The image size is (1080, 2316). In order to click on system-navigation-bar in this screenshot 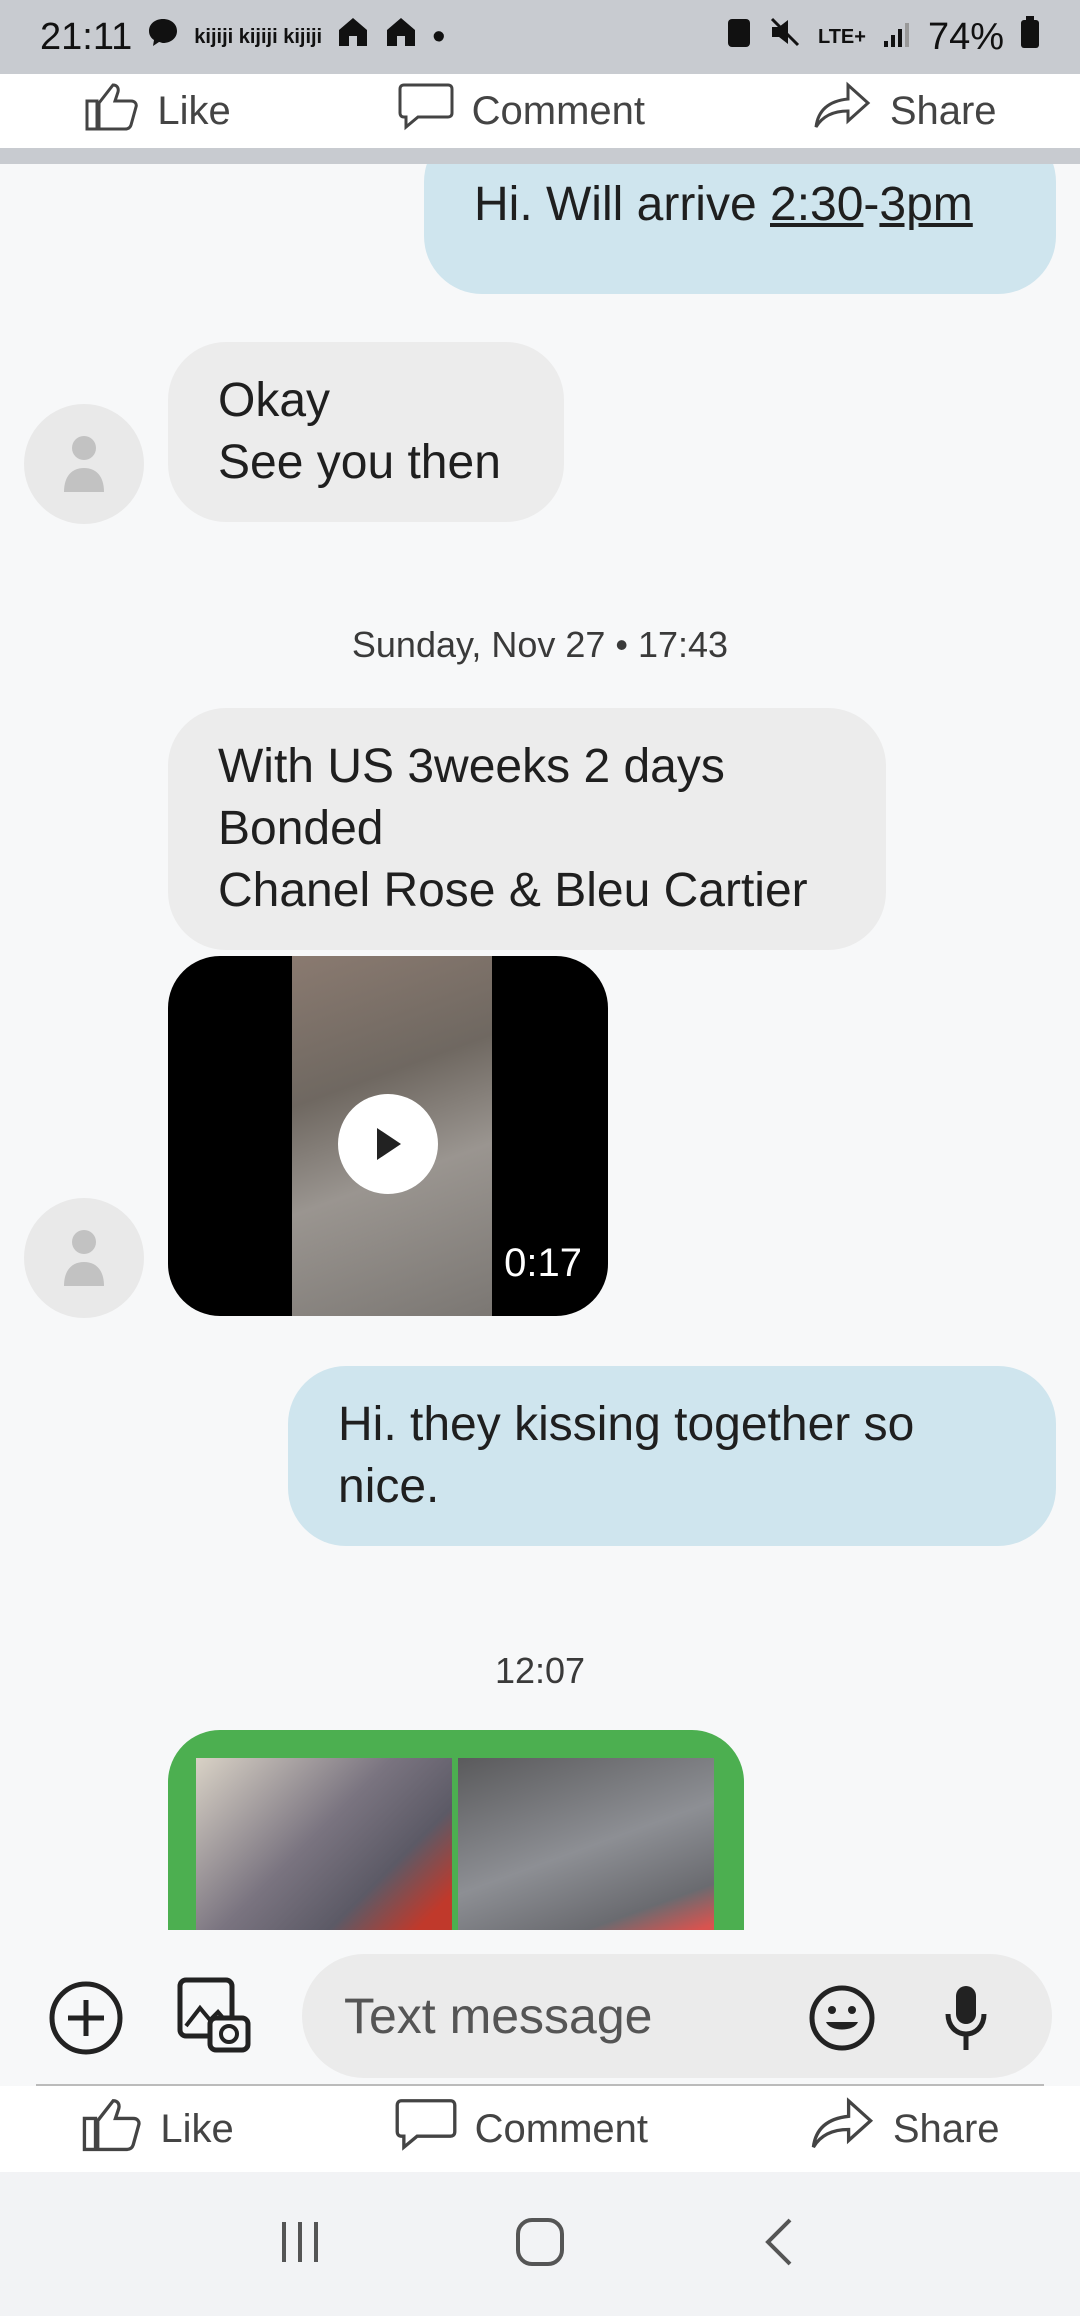, I will do `click(540, 2244)`.